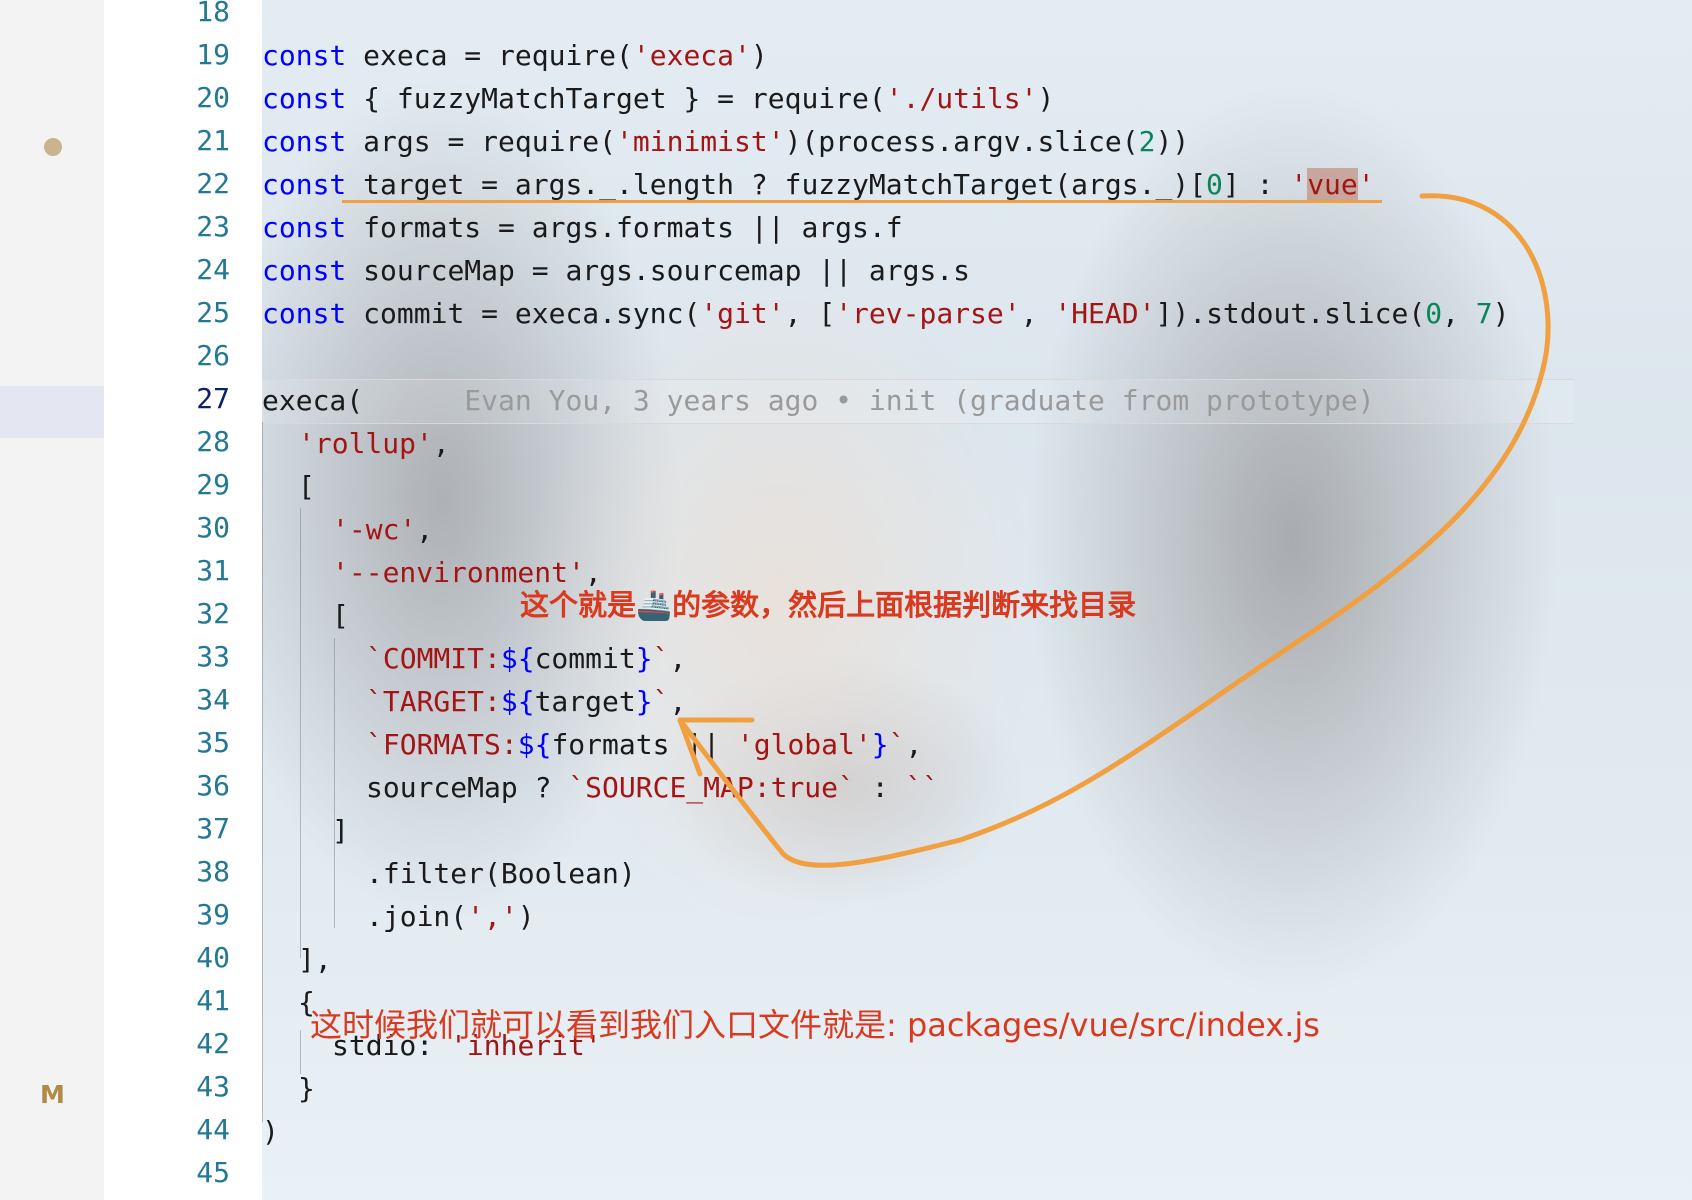 This screenshot has width=1692, height=1200. I want to click on line-number: 36, so click(180, 785).